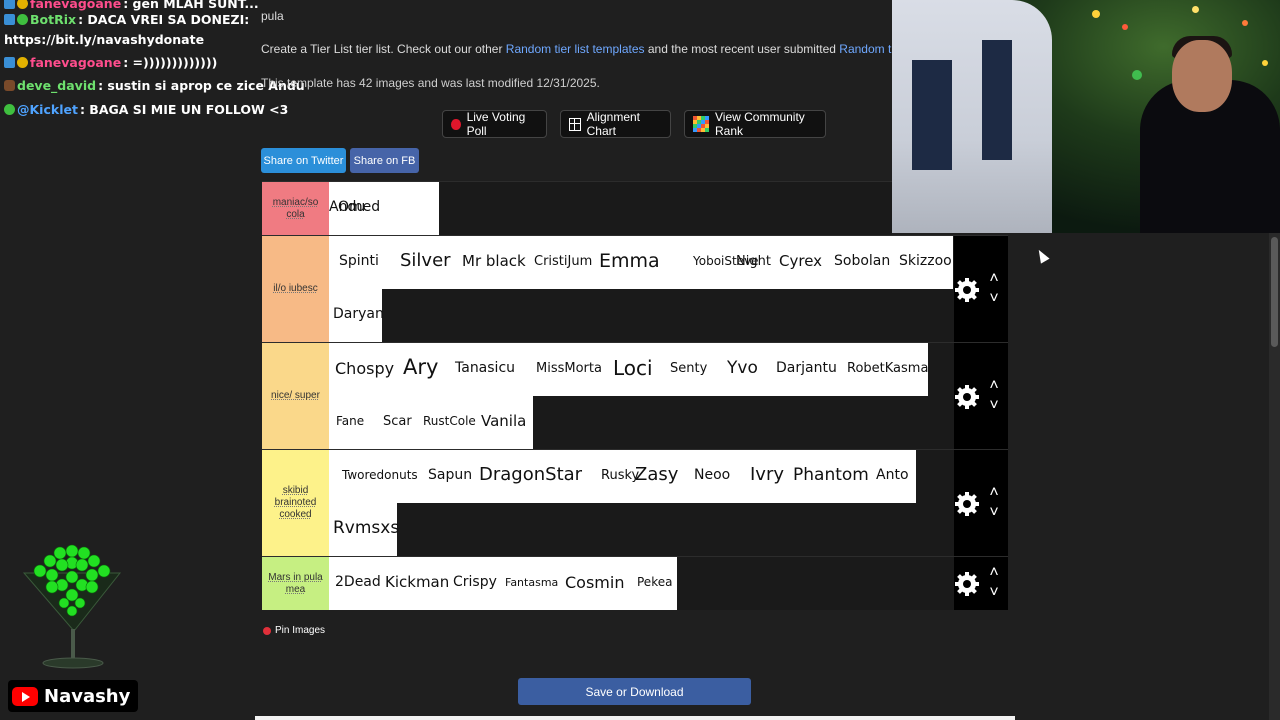 This screenshot has height=720, width=1280. Describe the element at coordinates (972, 116) in the screenshot. I see `streamer-left` at that location.